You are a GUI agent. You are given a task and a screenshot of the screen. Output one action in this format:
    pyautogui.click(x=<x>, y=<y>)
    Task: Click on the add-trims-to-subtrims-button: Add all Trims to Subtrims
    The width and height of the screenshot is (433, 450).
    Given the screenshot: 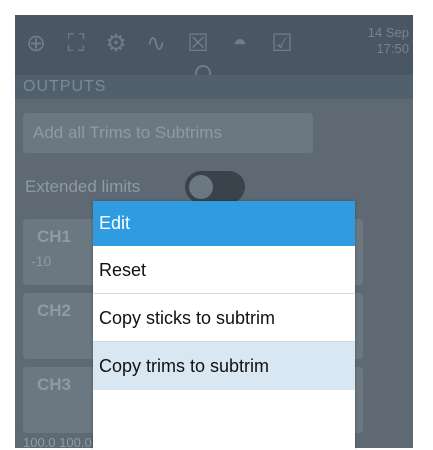 What is the action you would take?
    pyautogui.click(x=168, y=133)
    